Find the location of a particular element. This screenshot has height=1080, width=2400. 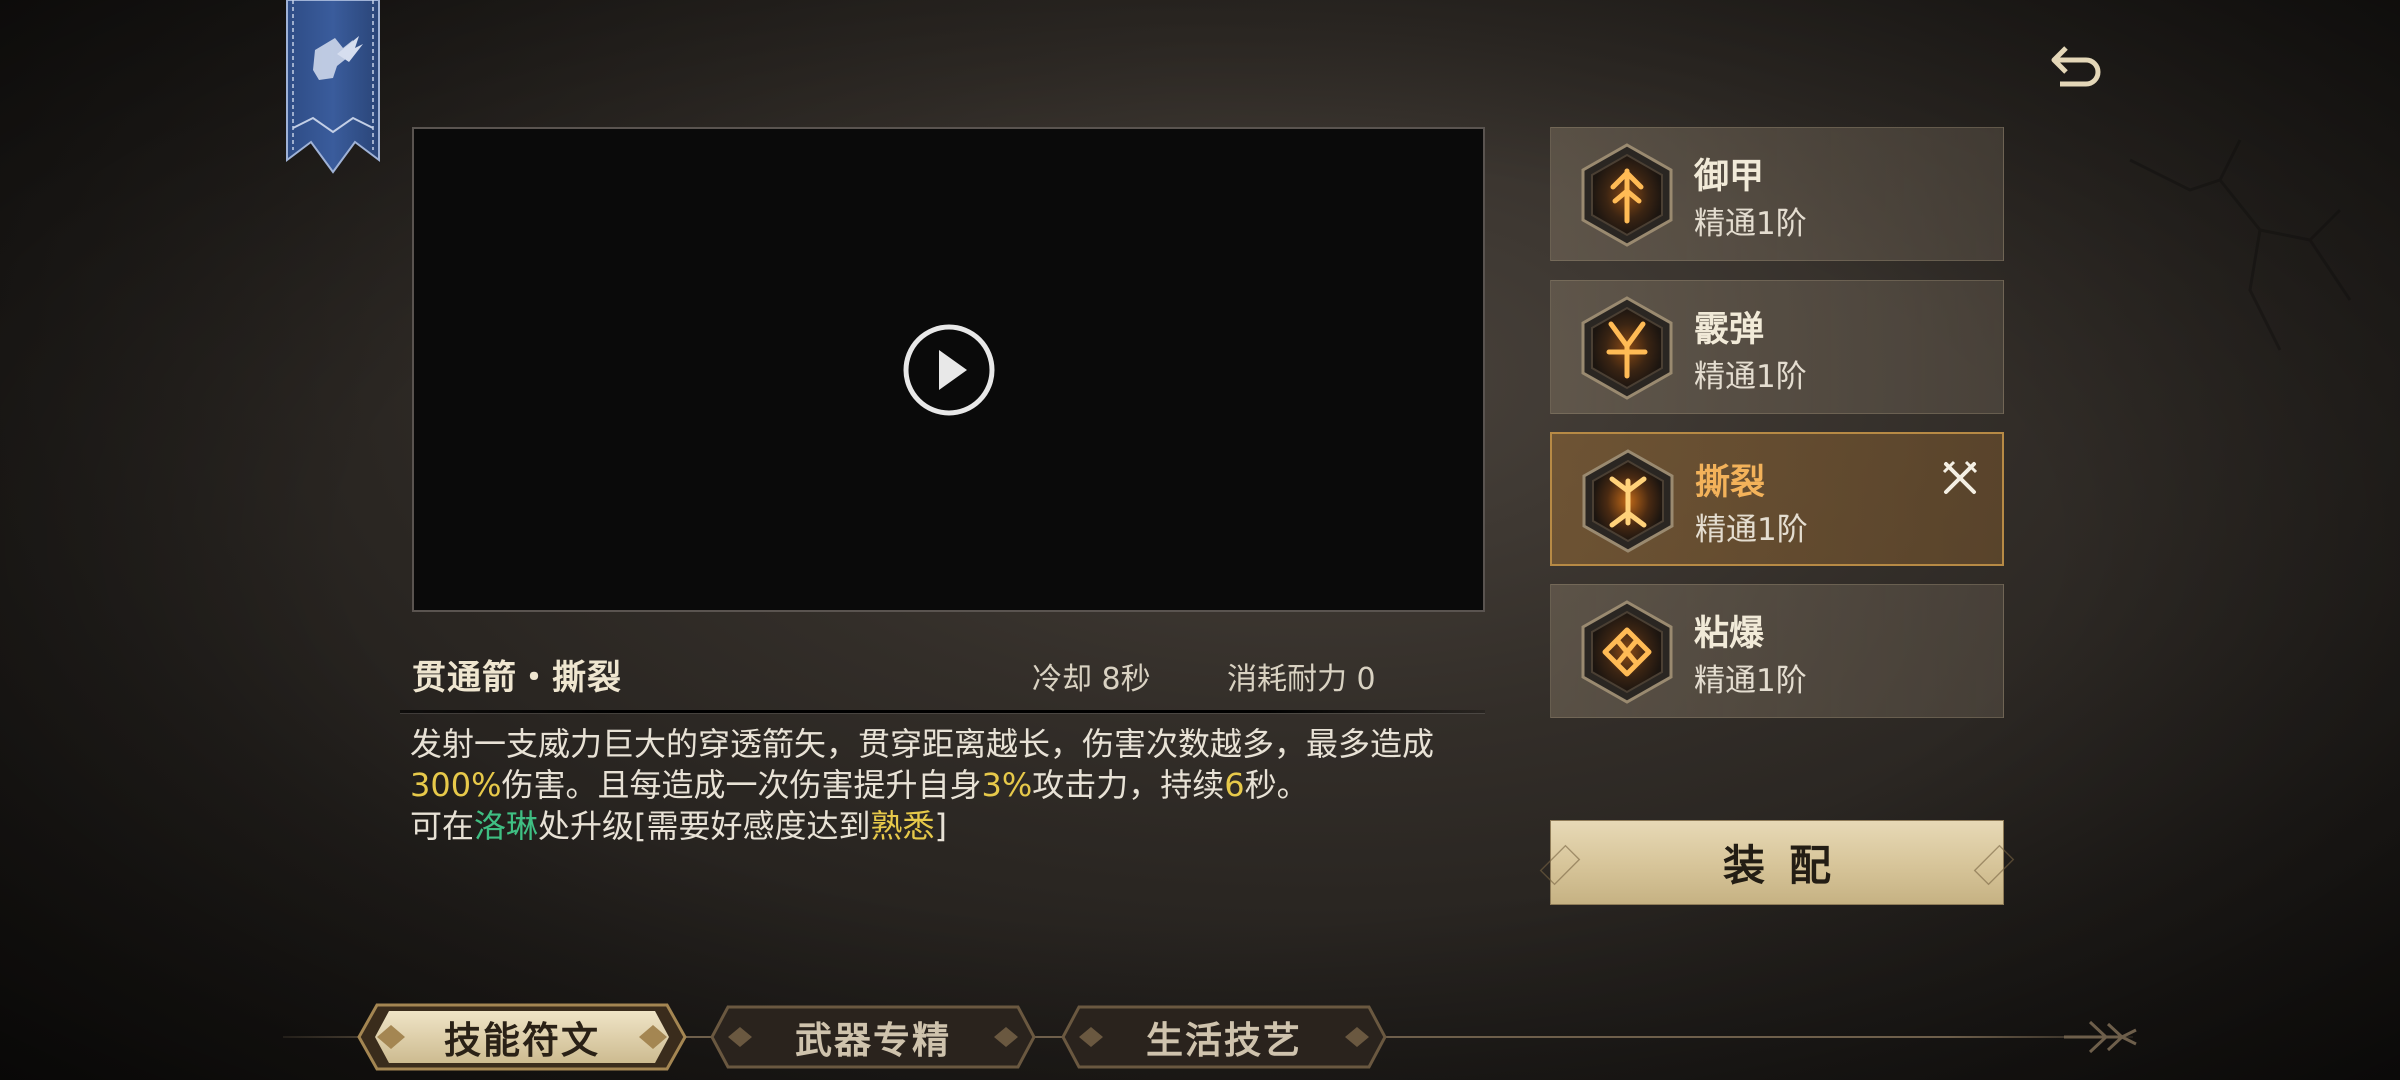

desc-text: 秒。 is located at coordinates (1276, 785).